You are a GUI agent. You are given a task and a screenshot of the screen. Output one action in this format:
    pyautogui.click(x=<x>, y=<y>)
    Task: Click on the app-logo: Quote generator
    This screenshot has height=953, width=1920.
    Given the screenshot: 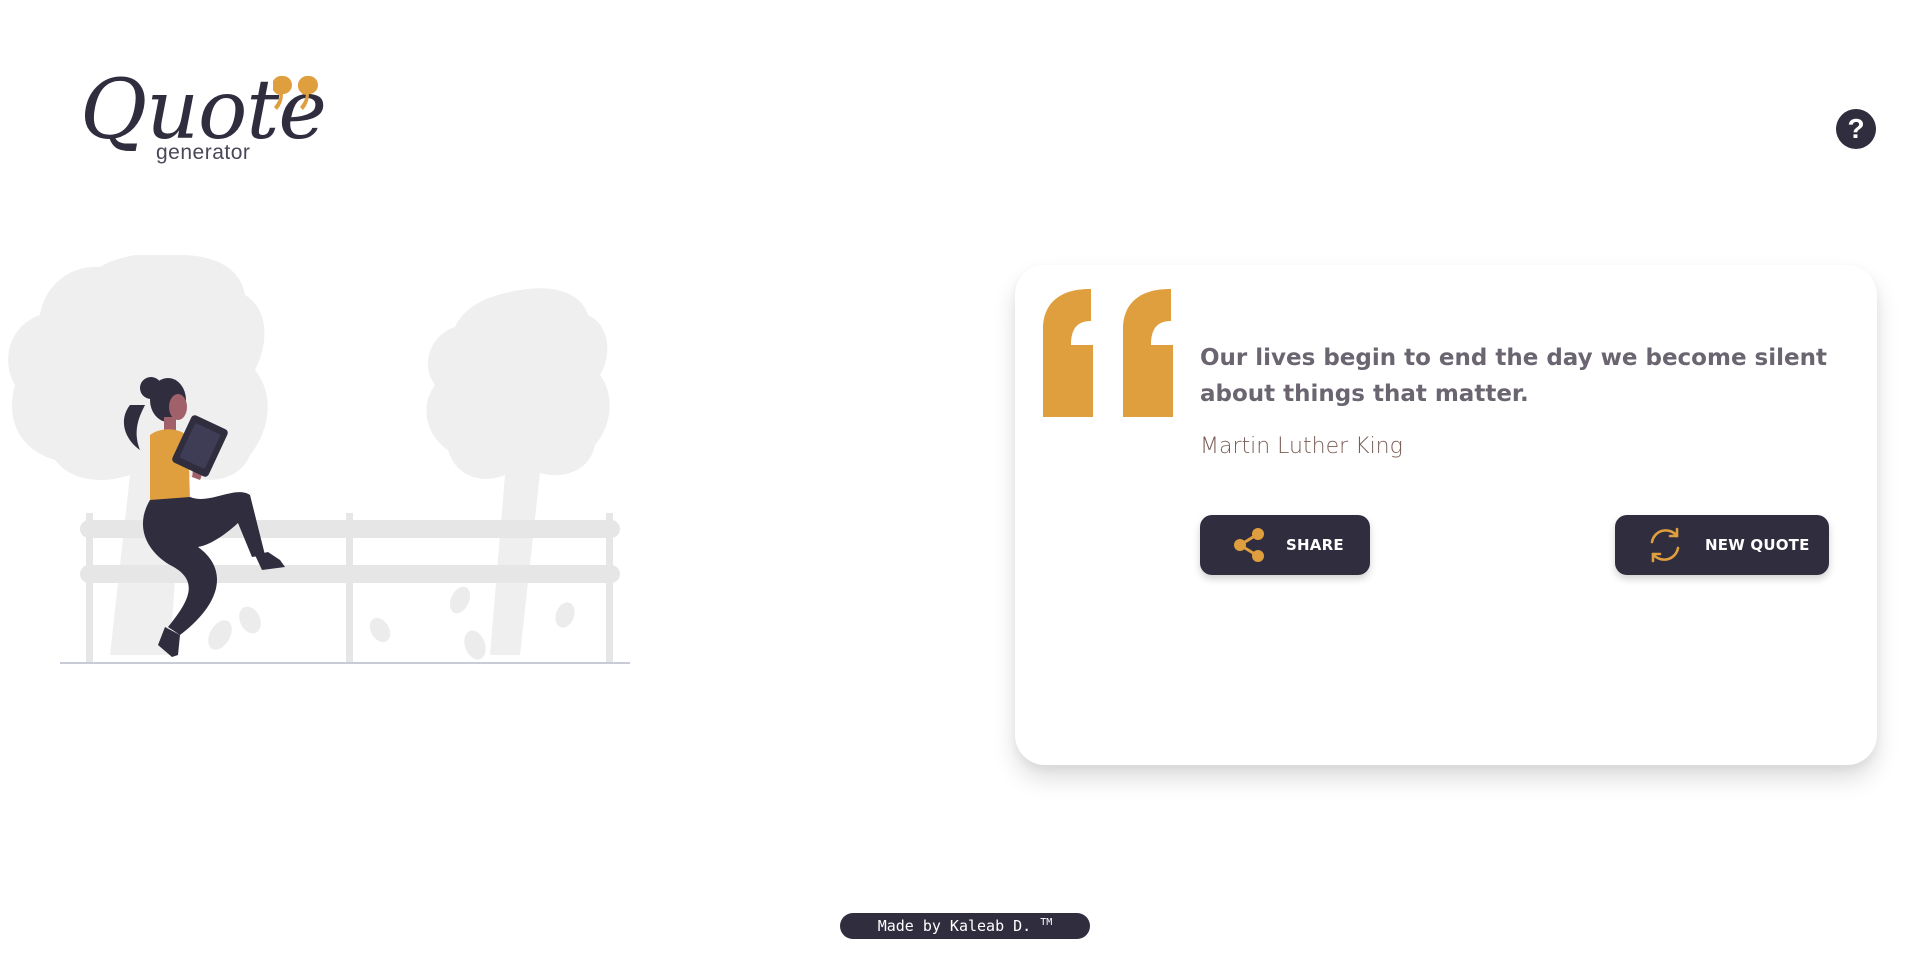 What is the action you would take?
    pyautogui.click(x=210, y=117)
    